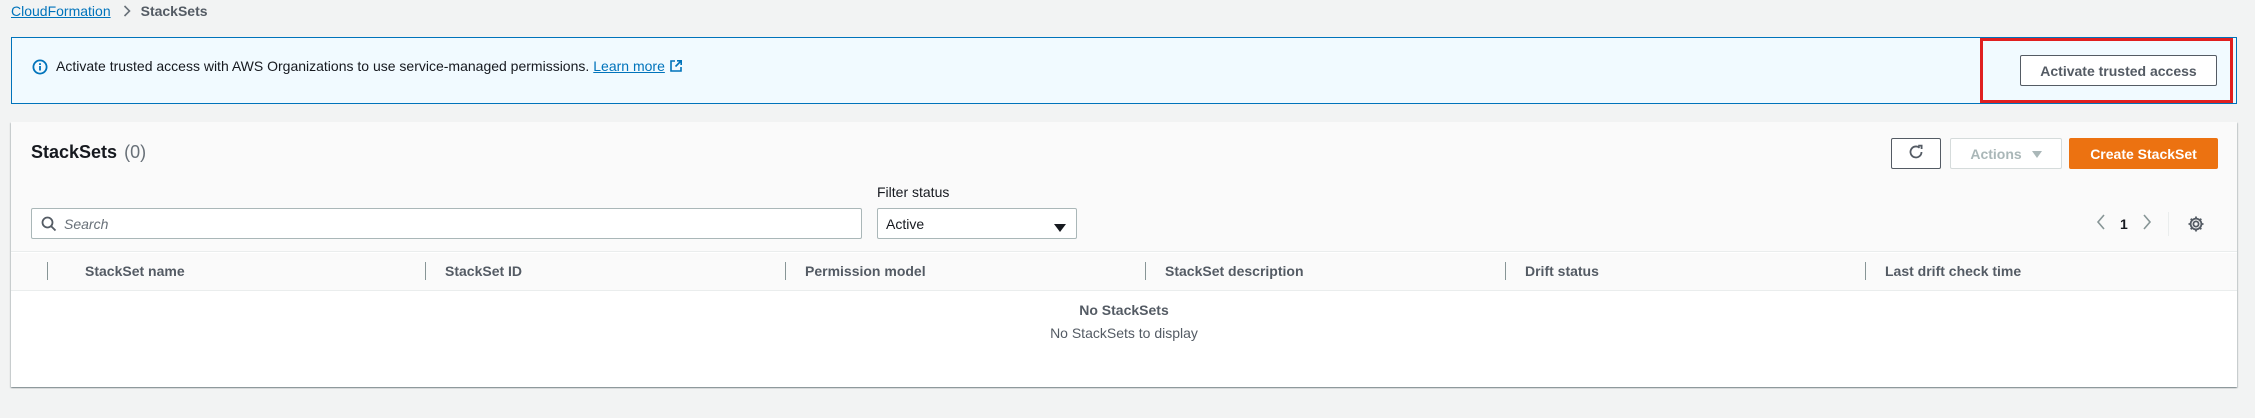 The image size is (2255, 418). I want to click on breadcrumb-cloudformation-link: CloudFormation, so click(61, 11).